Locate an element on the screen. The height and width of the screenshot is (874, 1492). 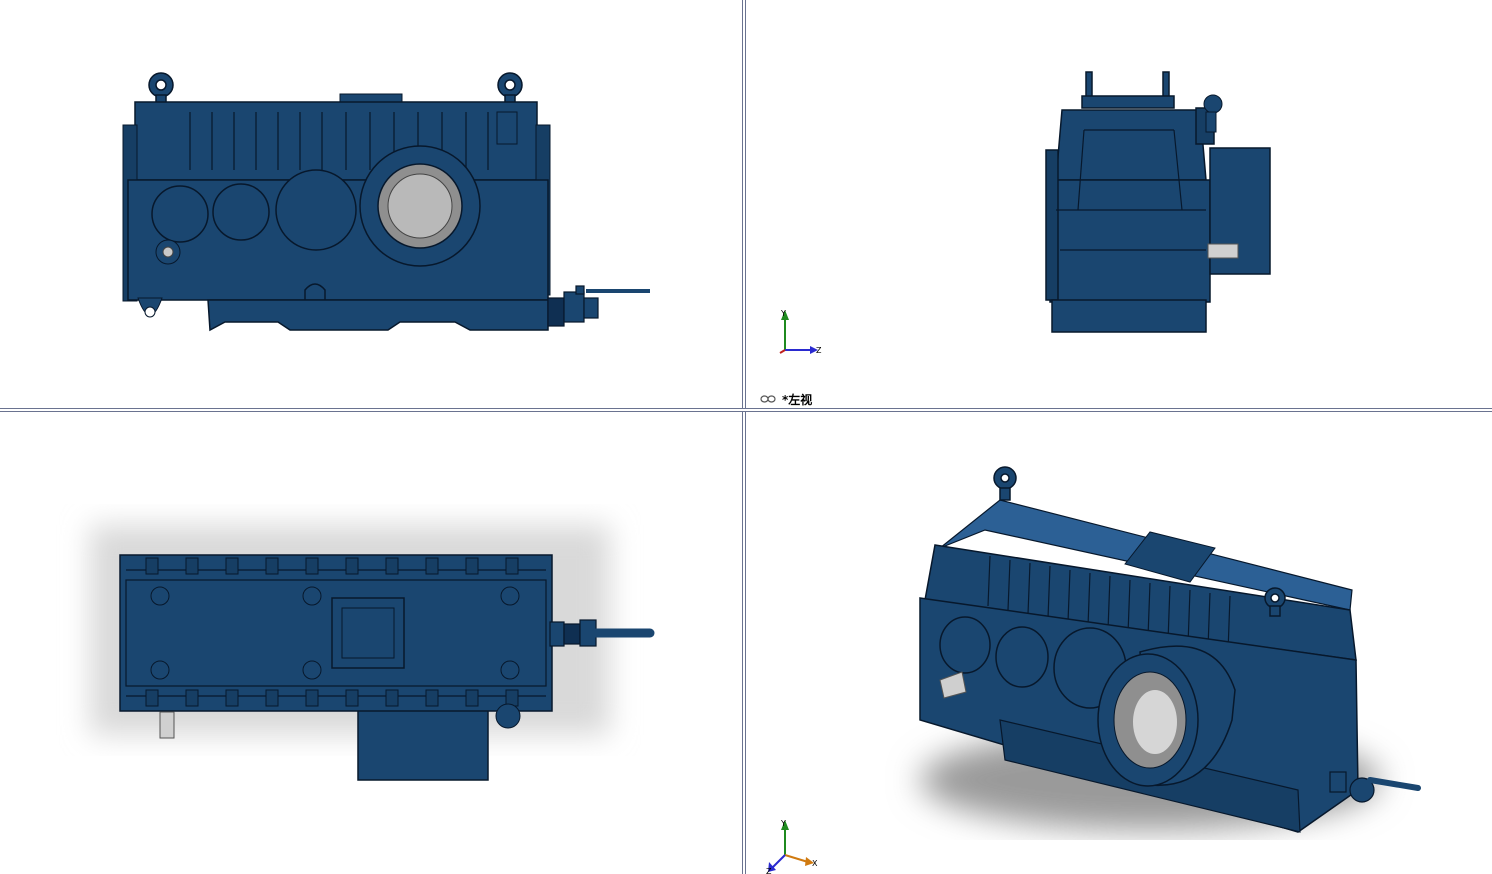
triad-iso-z-label: Z is located at coordinates (769, 870).